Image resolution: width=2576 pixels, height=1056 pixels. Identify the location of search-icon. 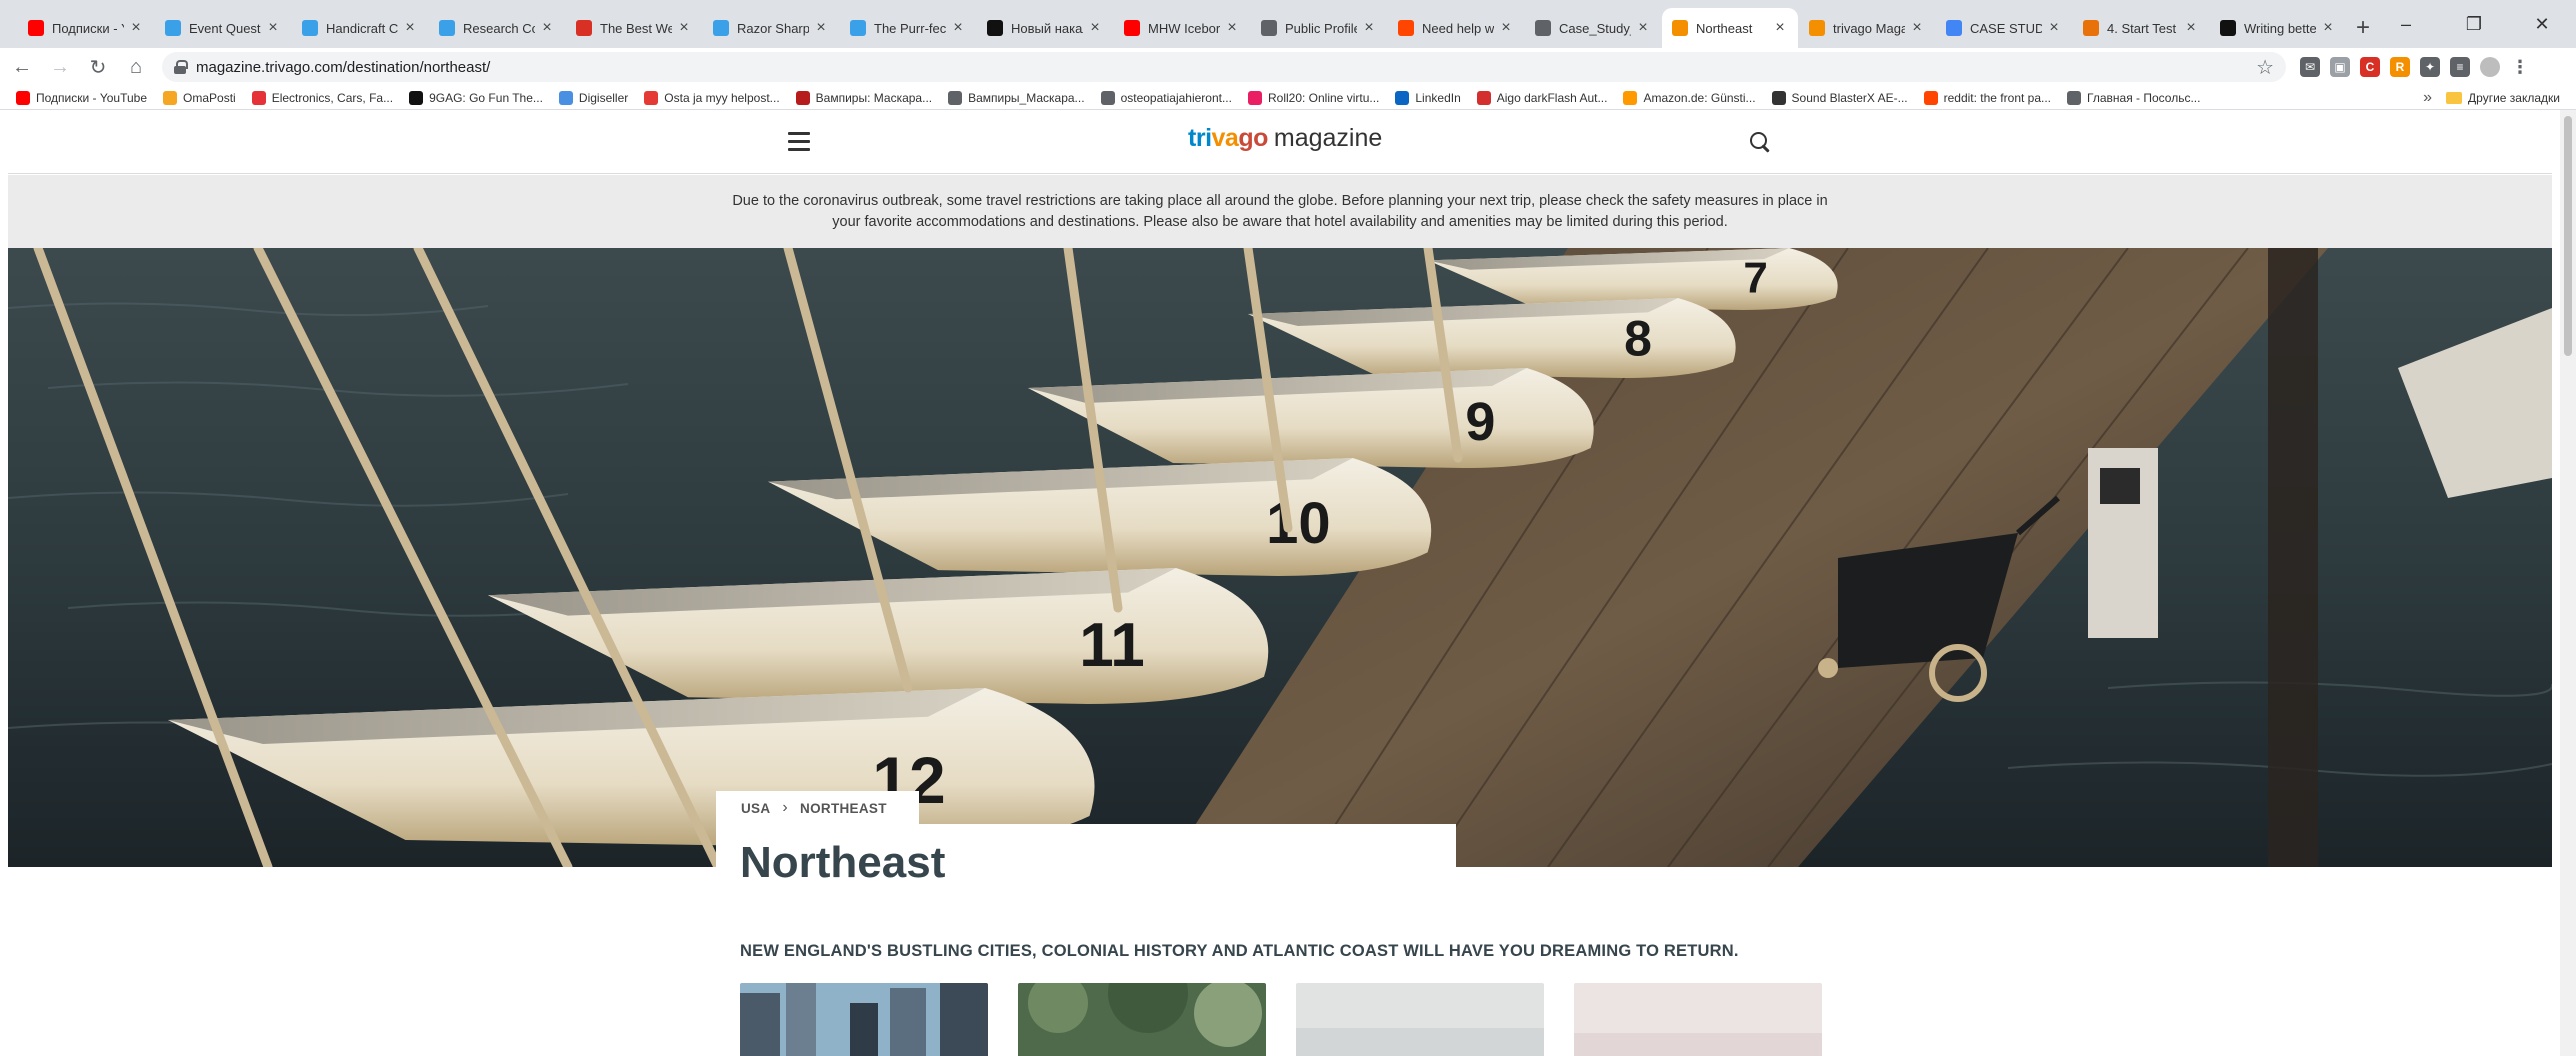
(1760, 142).